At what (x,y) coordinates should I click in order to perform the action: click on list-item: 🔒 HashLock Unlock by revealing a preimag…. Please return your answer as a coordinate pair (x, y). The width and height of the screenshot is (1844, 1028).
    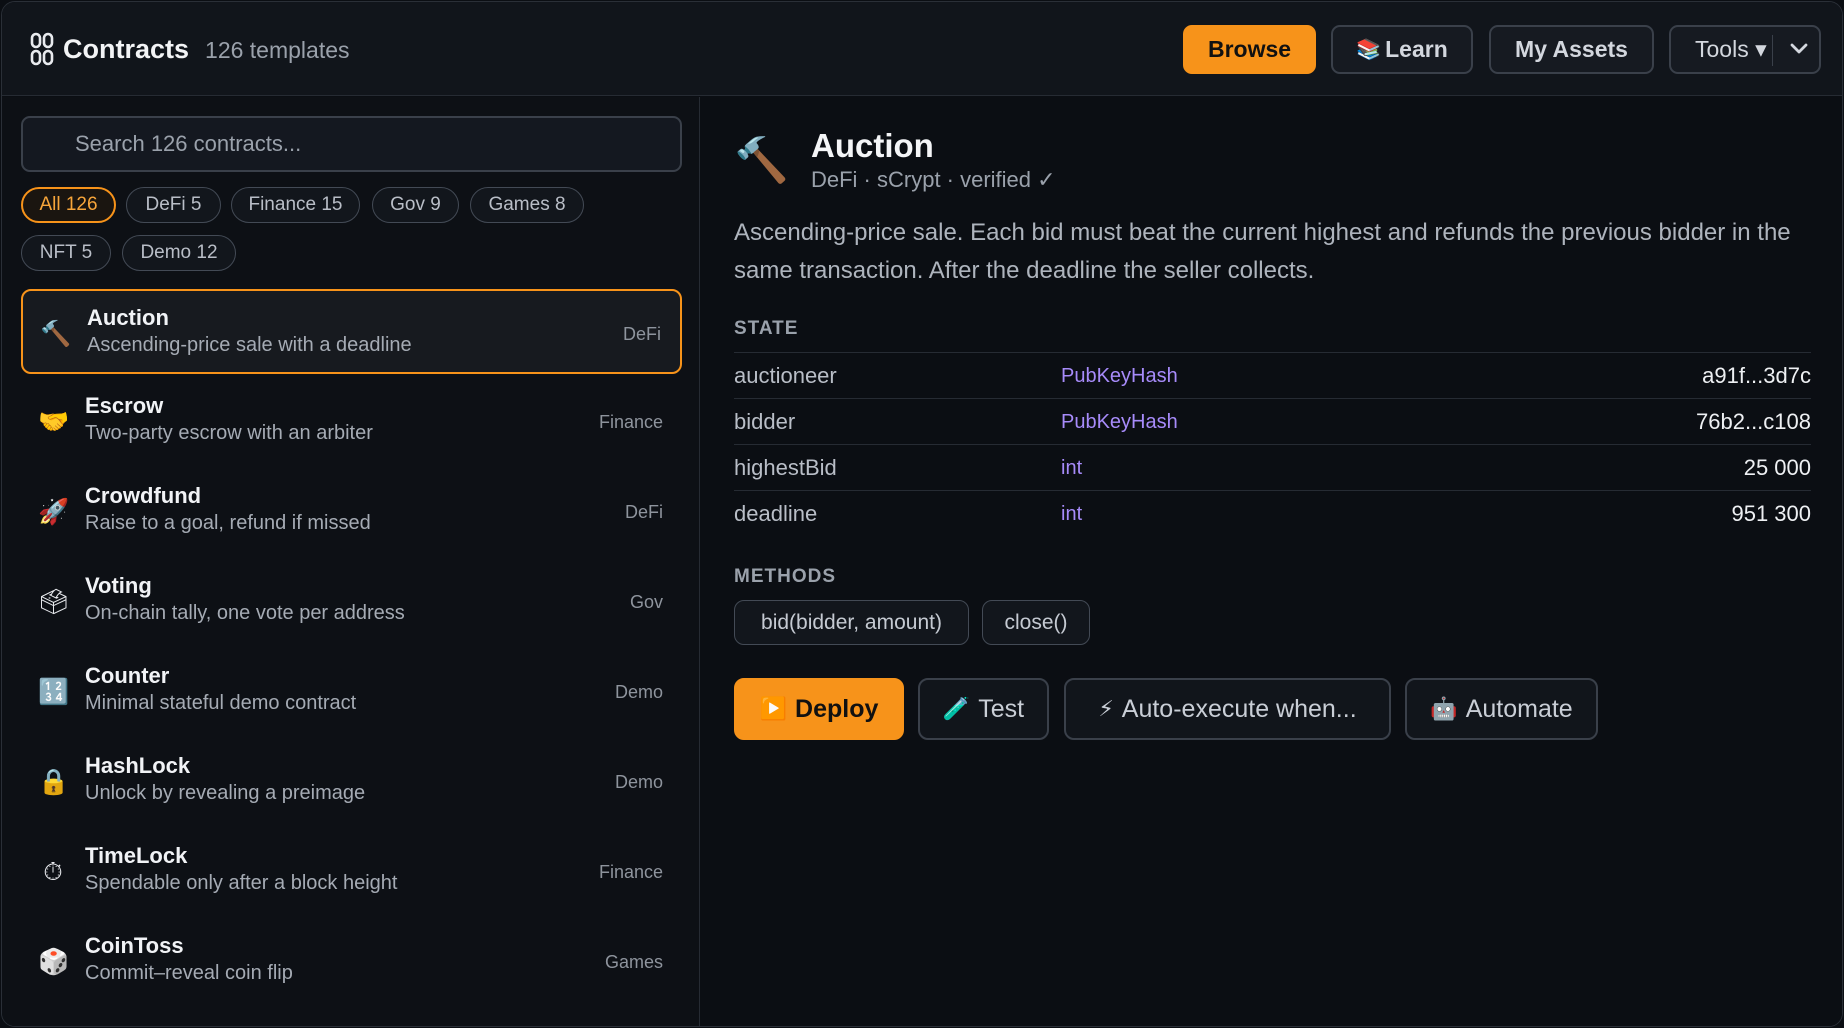
    Looking at the image, I should click on (351, 781).